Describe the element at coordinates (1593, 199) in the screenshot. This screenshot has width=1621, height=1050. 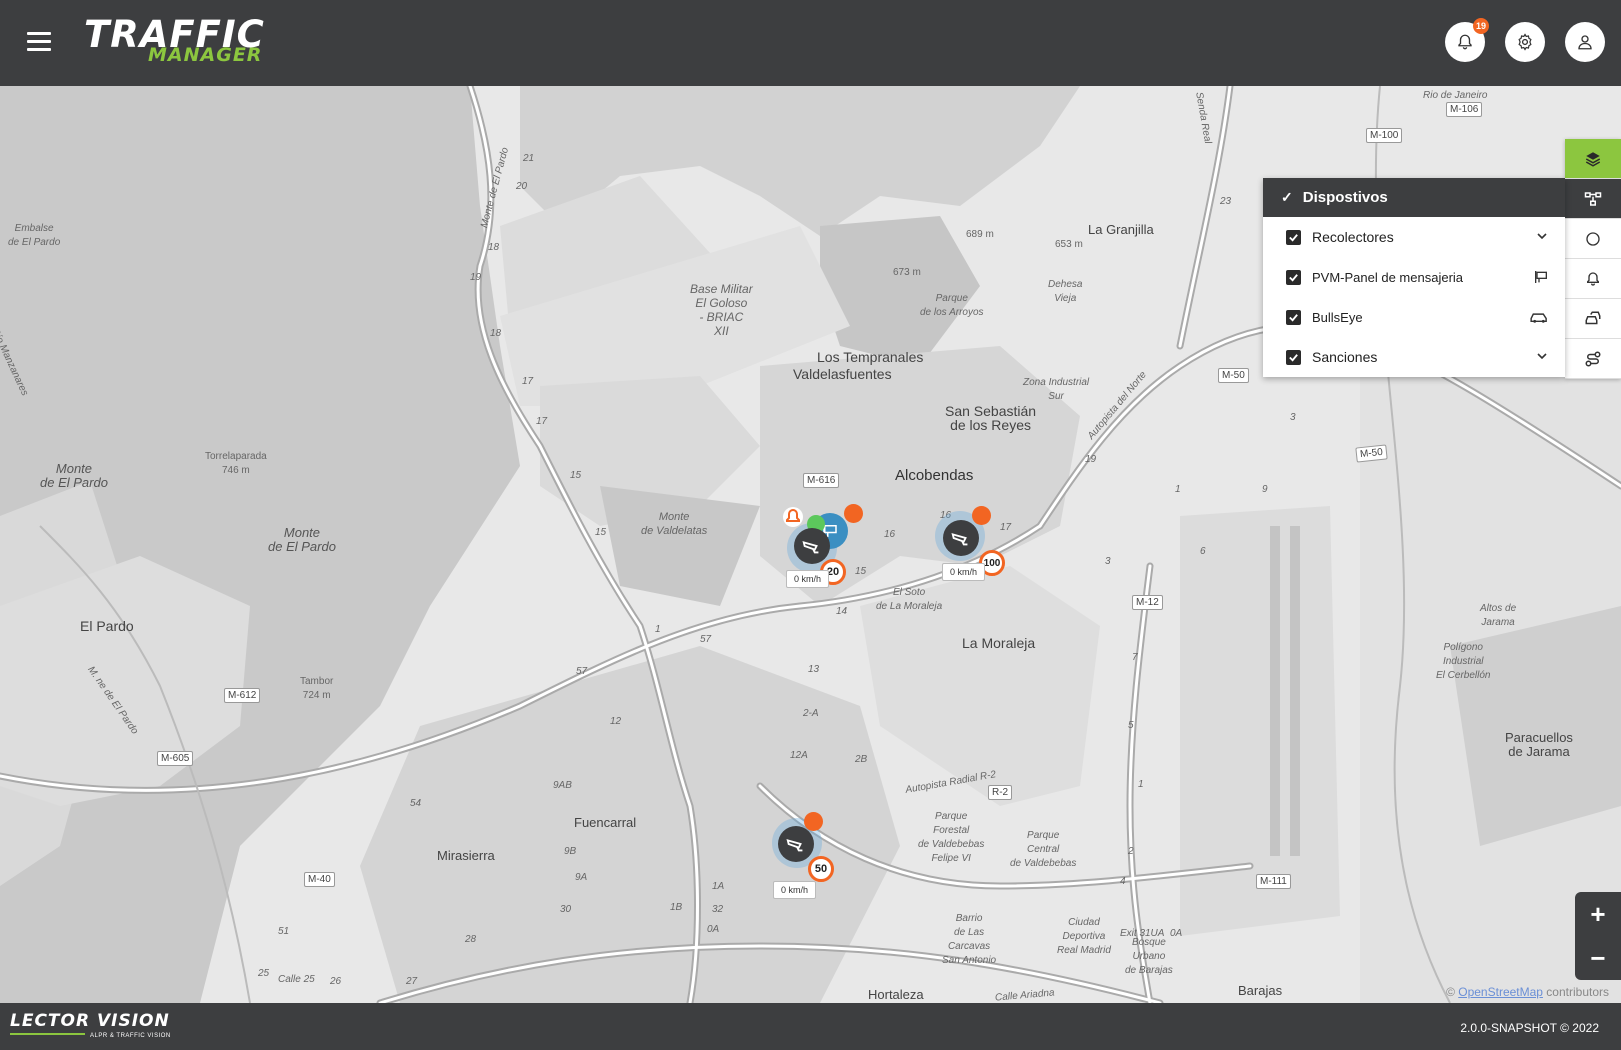
I see `network-button` at that location.